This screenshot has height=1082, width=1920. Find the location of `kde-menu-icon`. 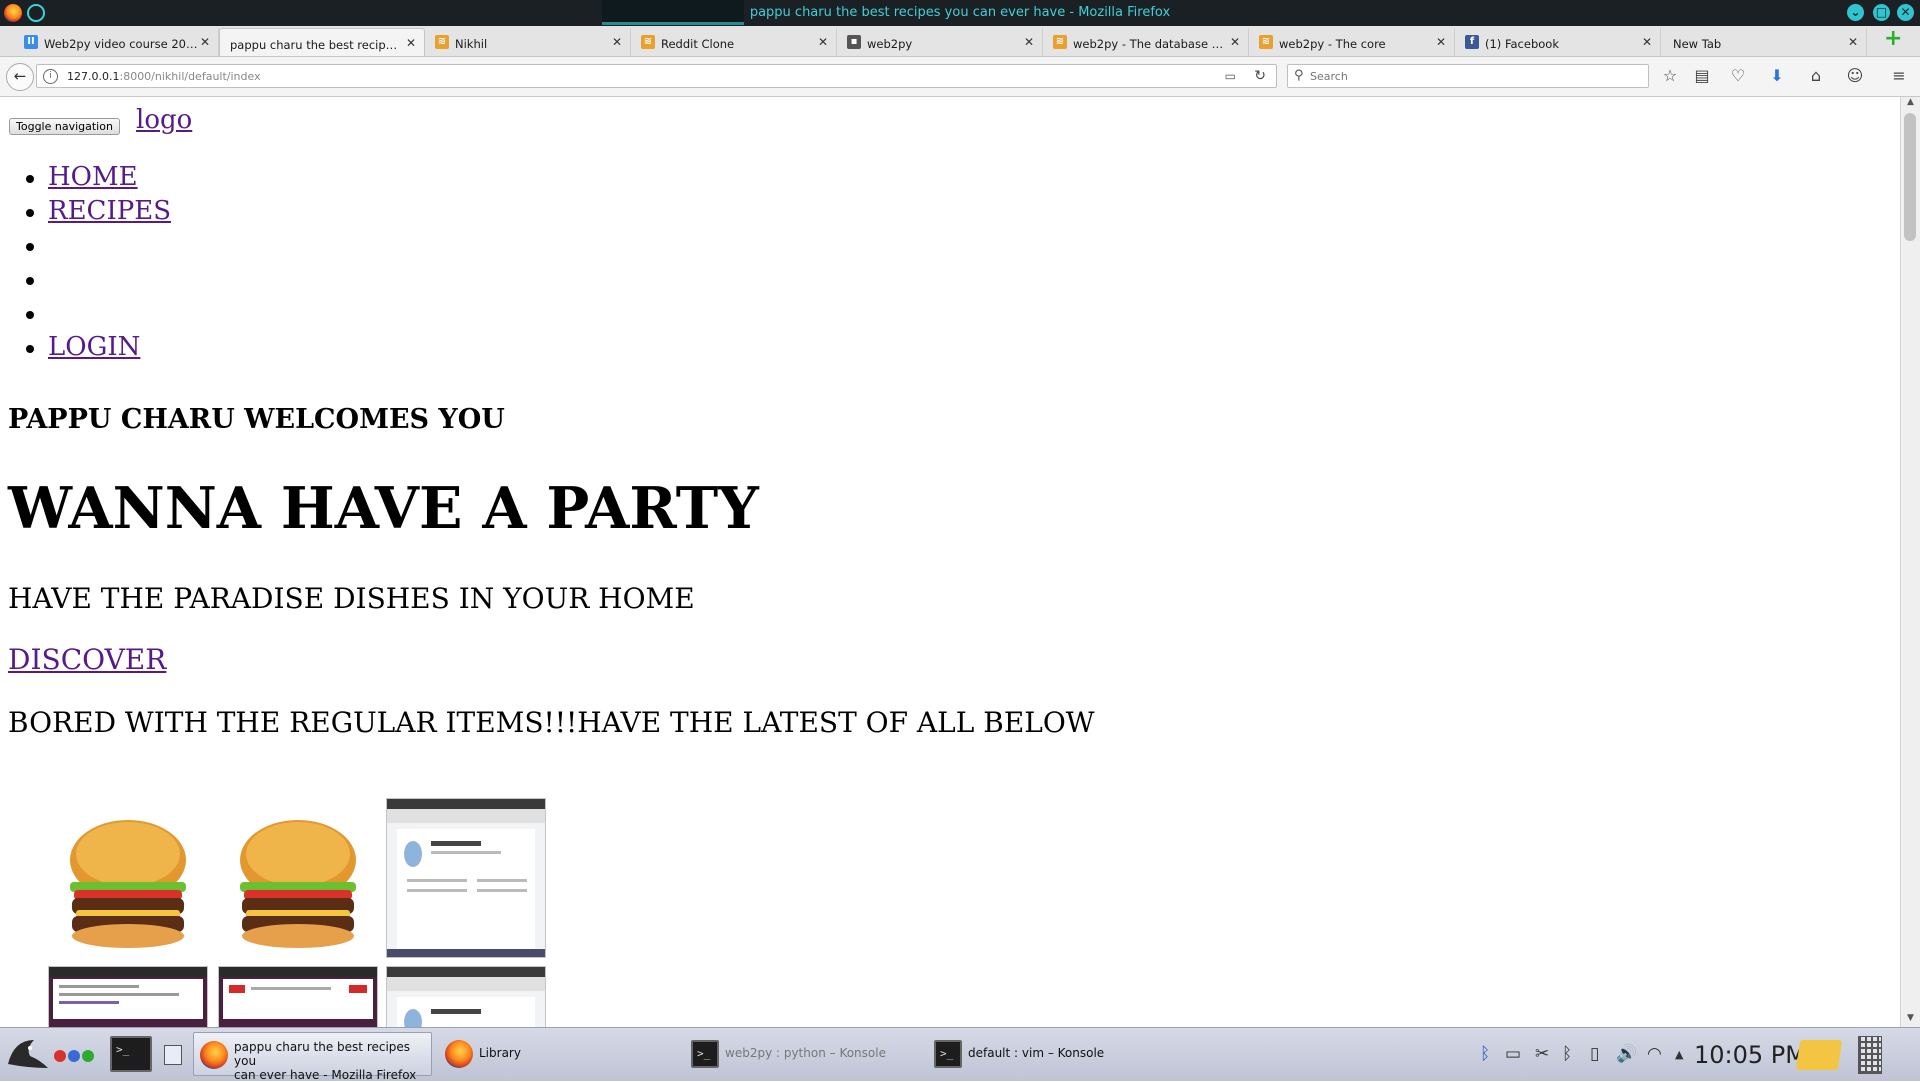

kde-menu-icon is located at coordinates (27, 1054).